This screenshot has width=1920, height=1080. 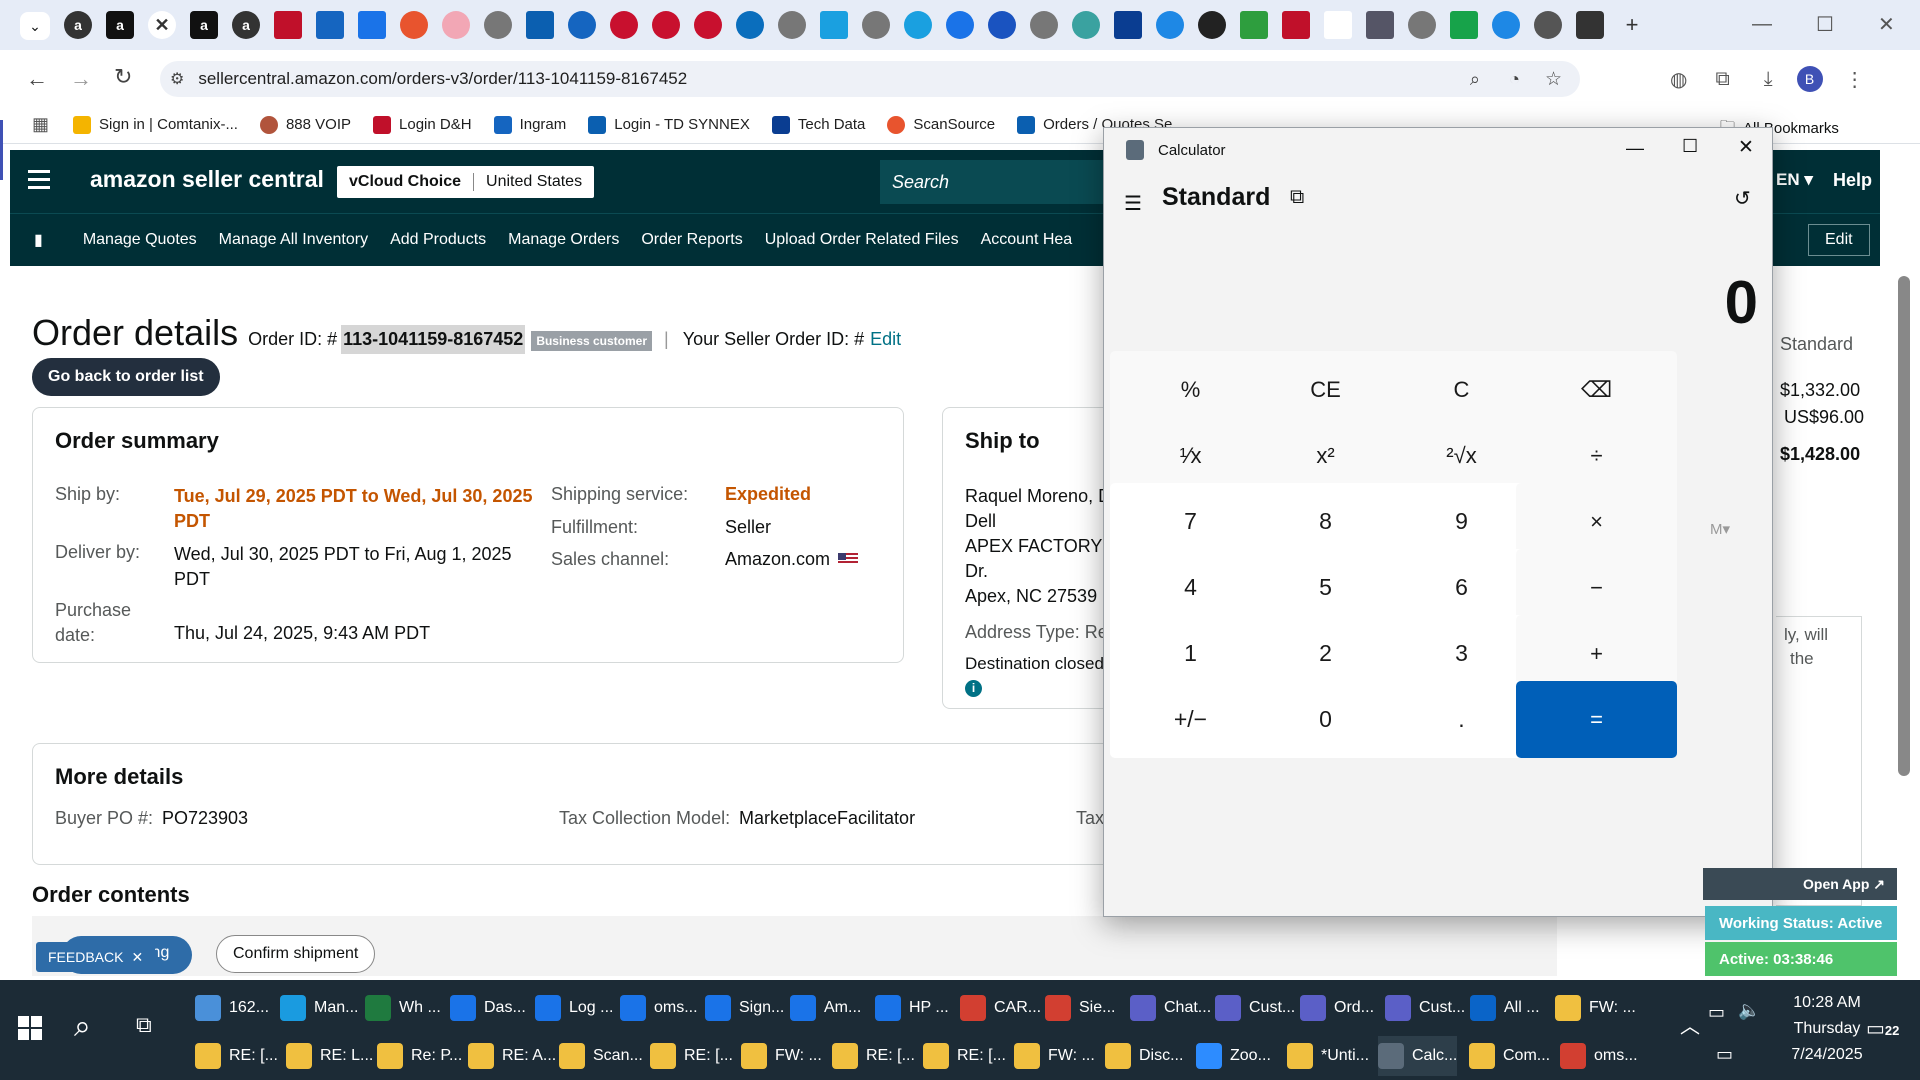 I want to click on memory-list-button: M▾, so click(x=1720, y=529).